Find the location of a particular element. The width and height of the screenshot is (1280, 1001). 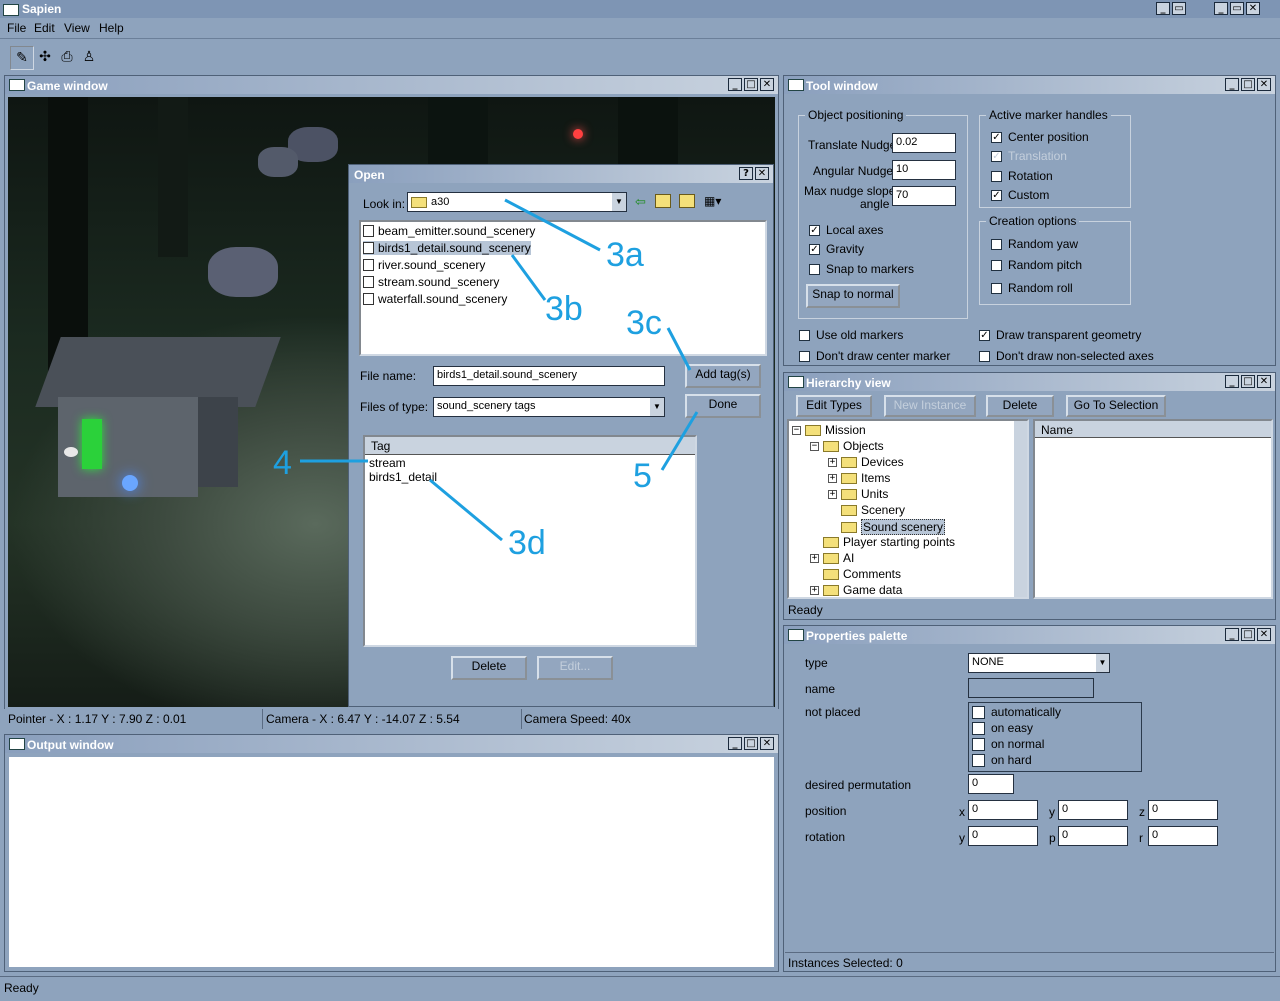

random-yaw-checkbox: Random yaw is located at coordinates (1034, 244).